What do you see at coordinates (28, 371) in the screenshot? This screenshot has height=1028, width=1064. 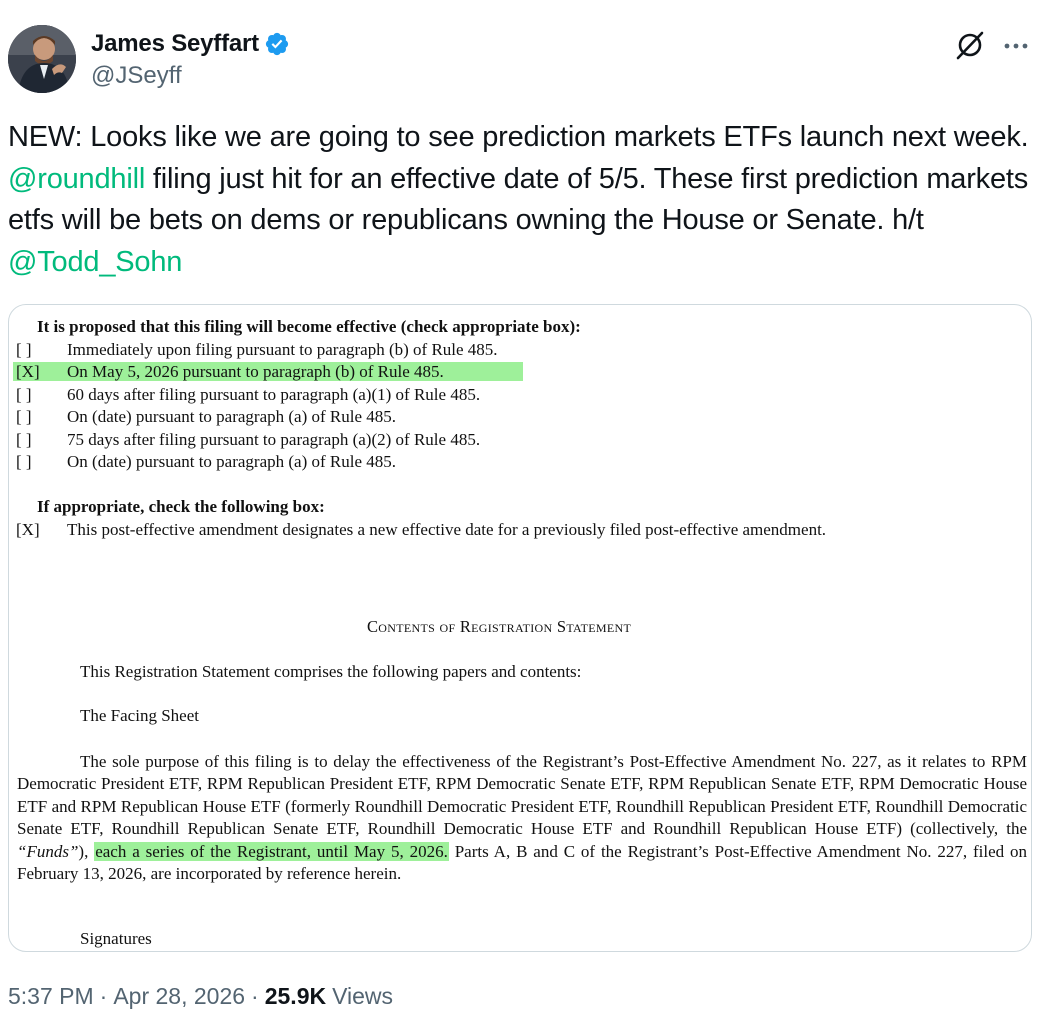 I see `doc-option-box: [X]` at bounding box center [28, 371].